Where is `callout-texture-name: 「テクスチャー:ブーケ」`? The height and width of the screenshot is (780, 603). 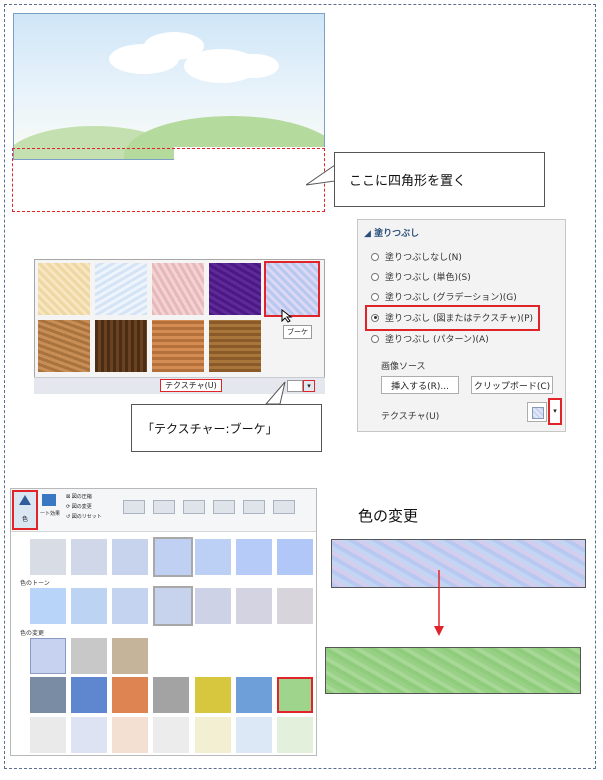 callout-texture-name: 「テクスチャー:ブーケ」 is located at coordinates (226, 428).